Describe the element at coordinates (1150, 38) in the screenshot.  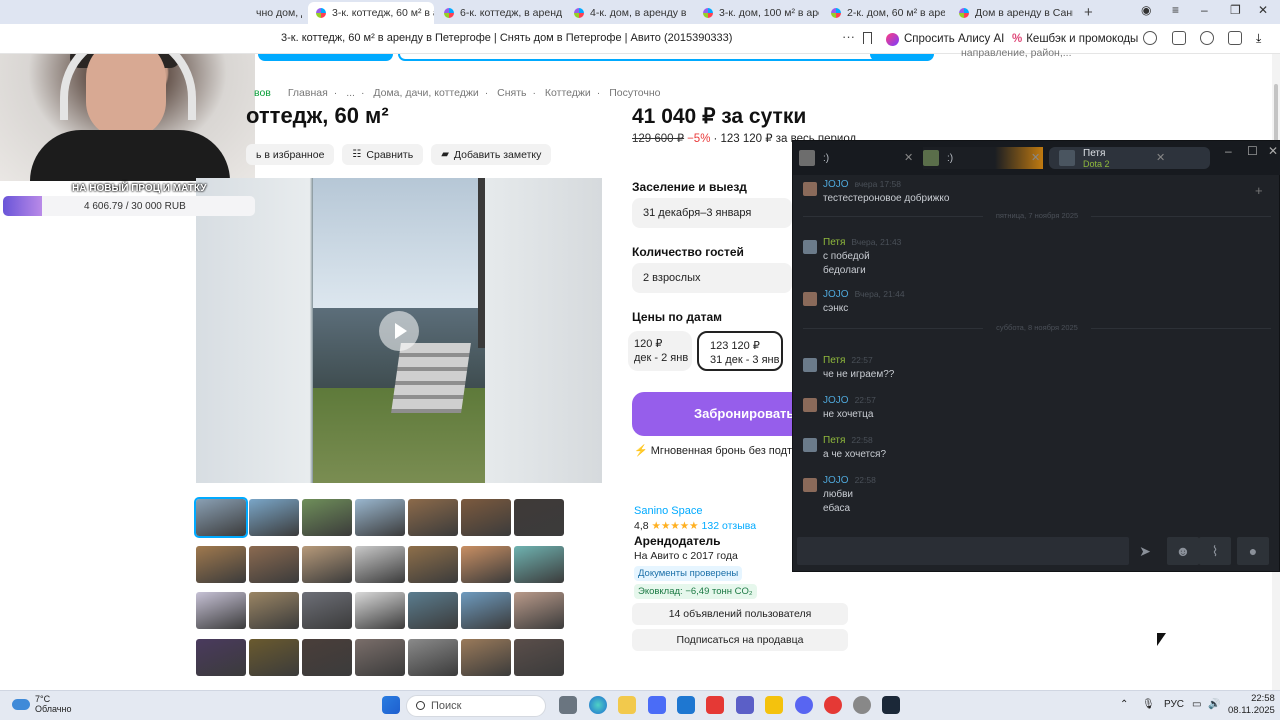
I see `globe-icon` at that location.